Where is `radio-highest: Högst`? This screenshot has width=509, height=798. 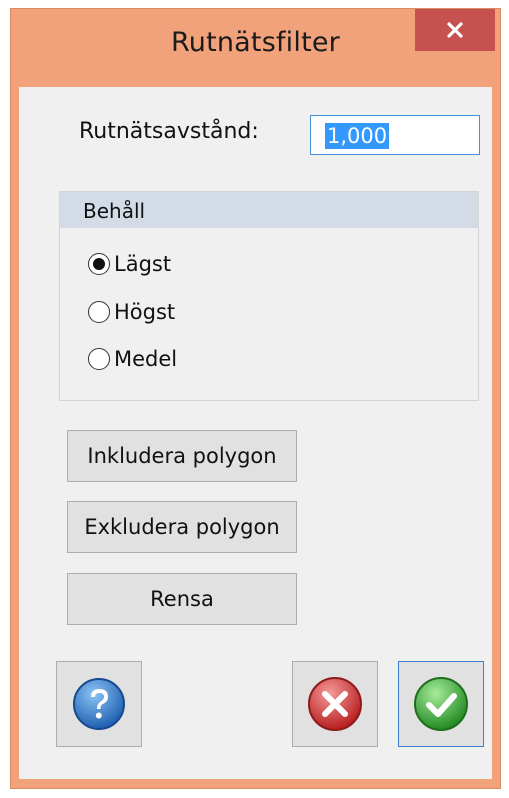
radio-highest: Högst is located at coordinates (131, 312).